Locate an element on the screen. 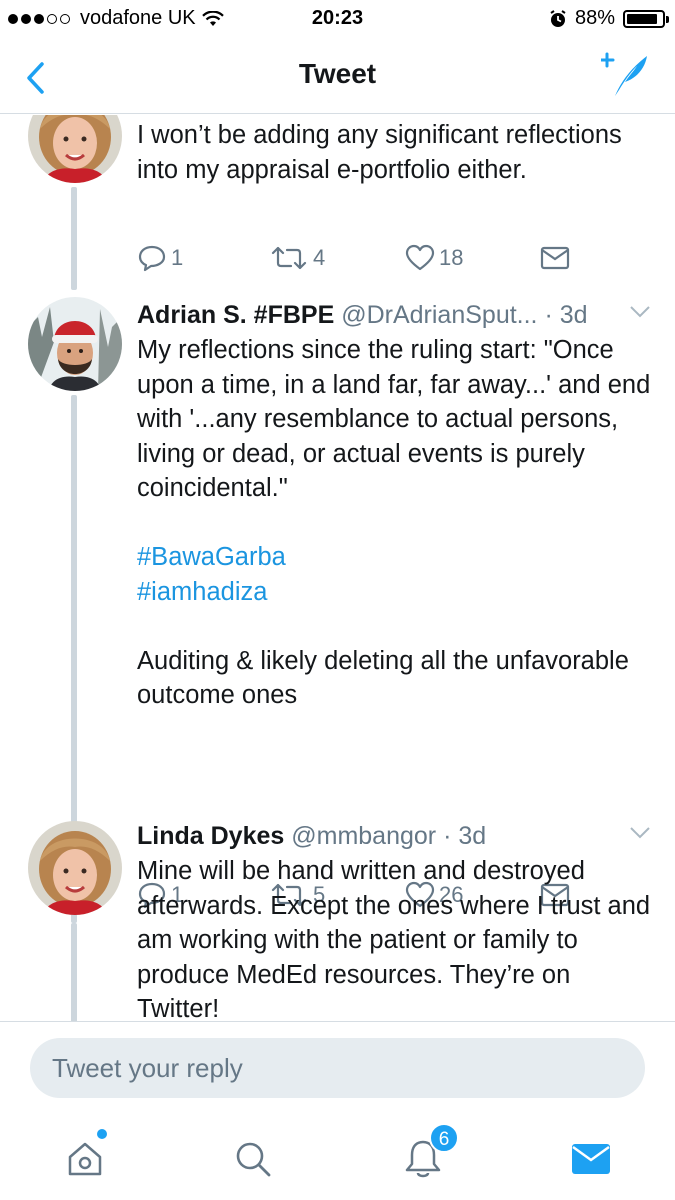 This screenshot has width=675, height=1200. tab-search is located at coordinates (253, 1158).